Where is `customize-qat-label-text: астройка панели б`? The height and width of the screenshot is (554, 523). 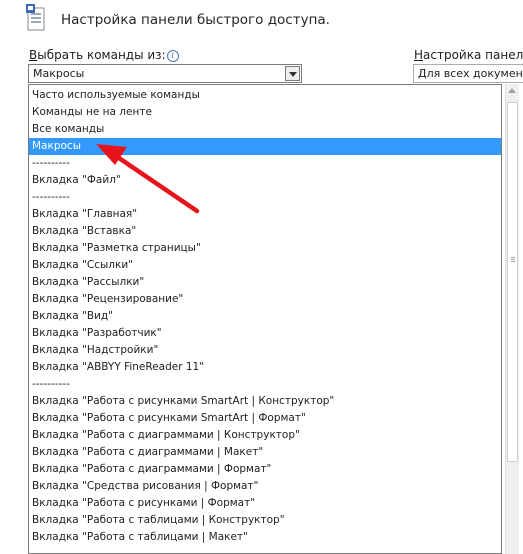
customize-qat-label-text: астройка панели б is located at coordinates (473, 55).